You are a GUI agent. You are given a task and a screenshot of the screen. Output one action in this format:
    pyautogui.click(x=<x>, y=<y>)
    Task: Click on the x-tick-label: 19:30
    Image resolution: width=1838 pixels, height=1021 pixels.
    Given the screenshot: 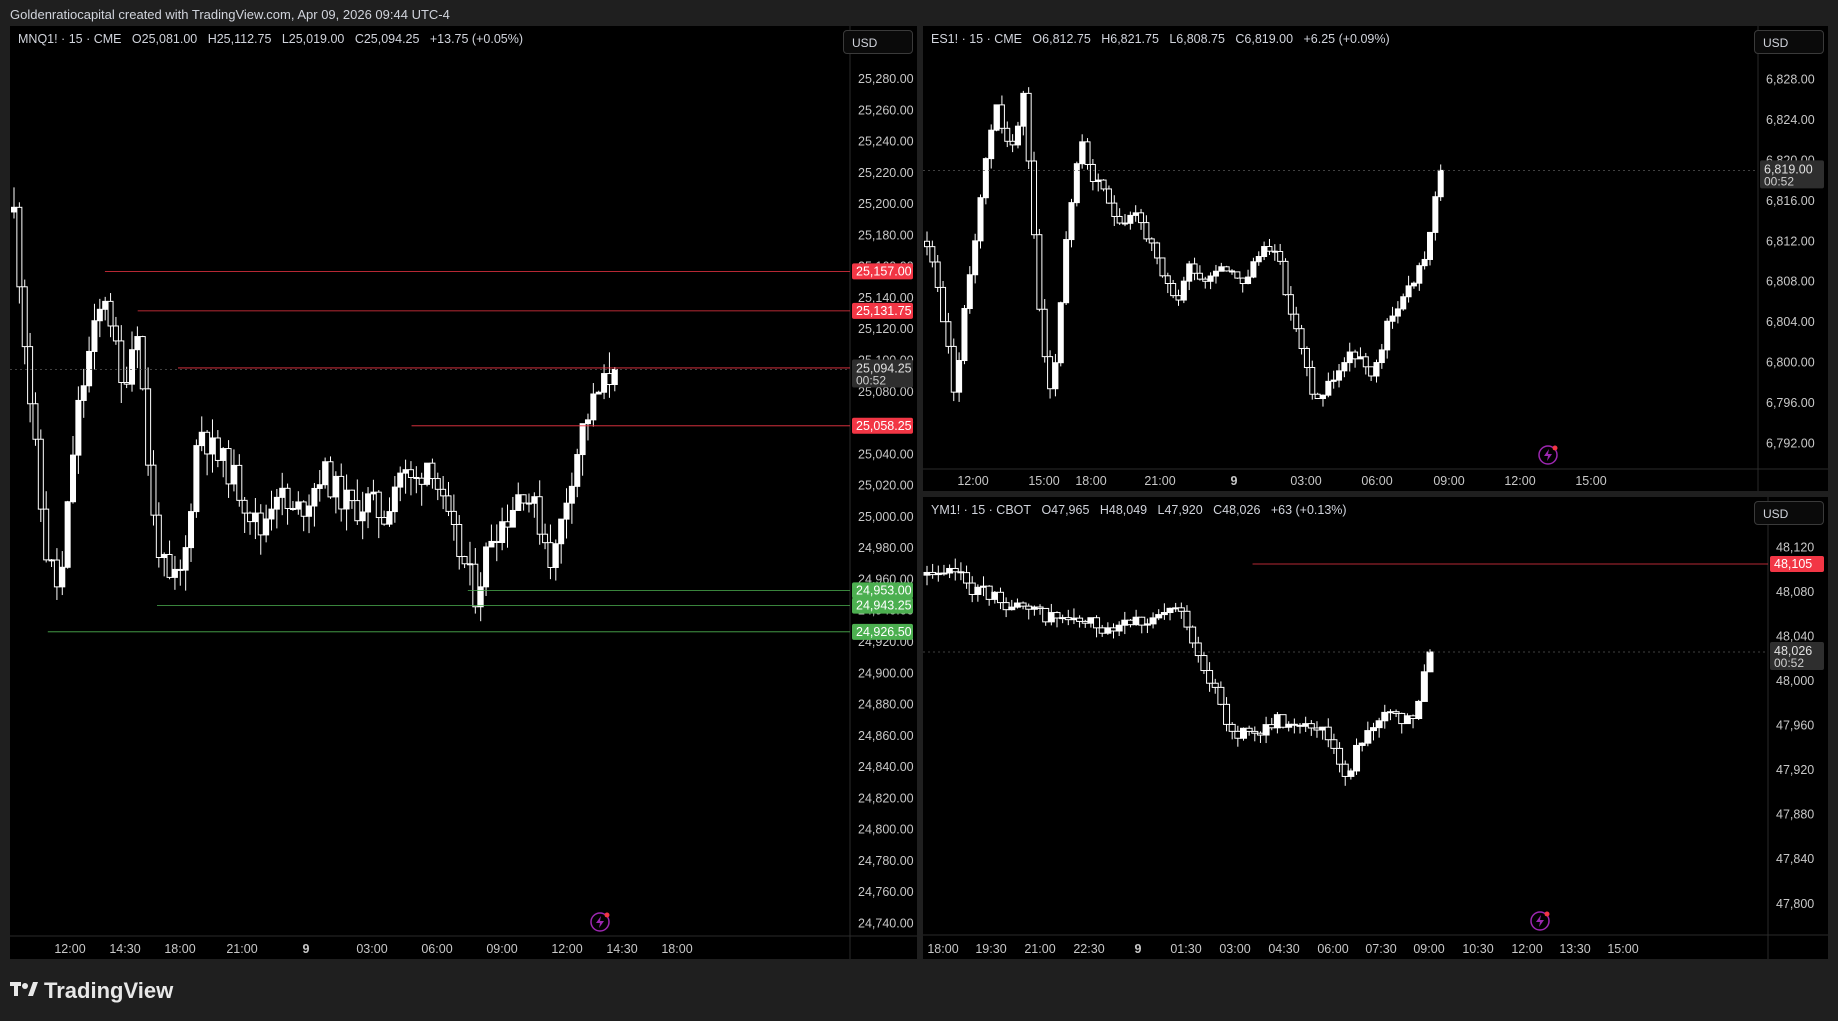 What is the action you would take?
    pyautogui.click(x=990, y=949)
    